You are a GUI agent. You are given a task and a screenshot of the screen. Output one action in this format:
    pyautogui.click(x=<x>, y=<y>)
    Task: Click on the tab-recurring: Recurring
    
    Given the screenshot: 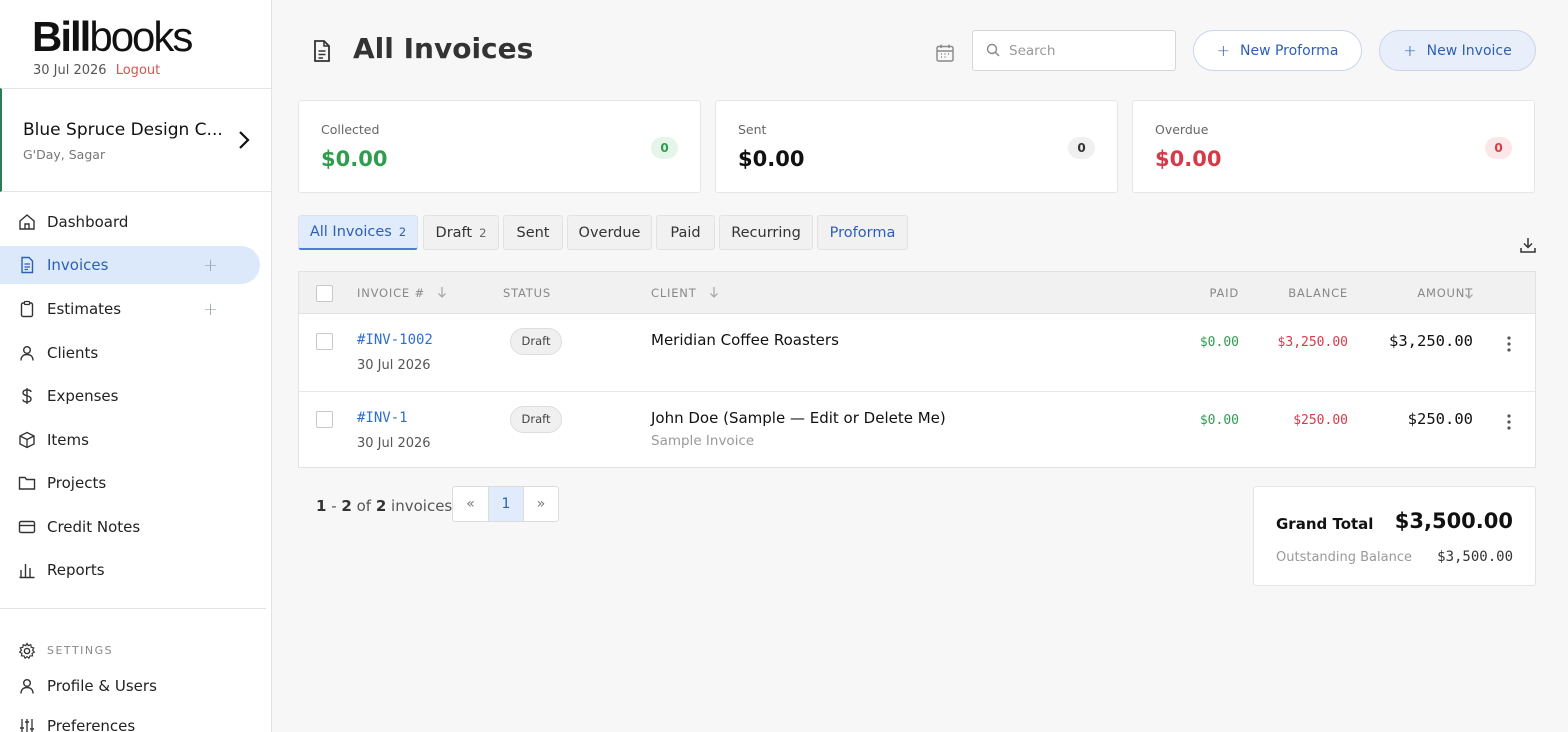 What is the action you would take?
    pyautogui.click(x=766, y=232)
    